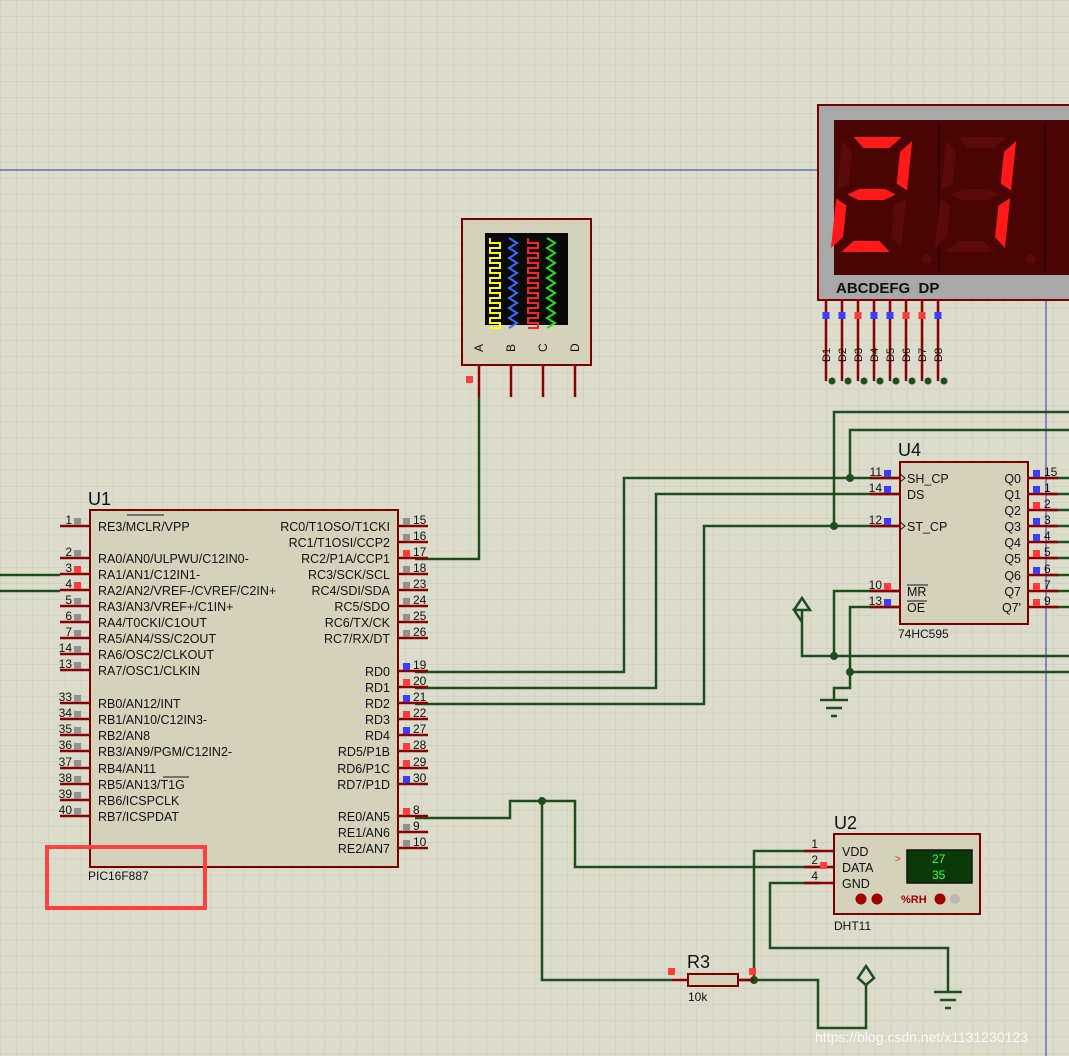 The image size is (1069, 1056). I want to click on pin-label: D7, so click(923, 355).